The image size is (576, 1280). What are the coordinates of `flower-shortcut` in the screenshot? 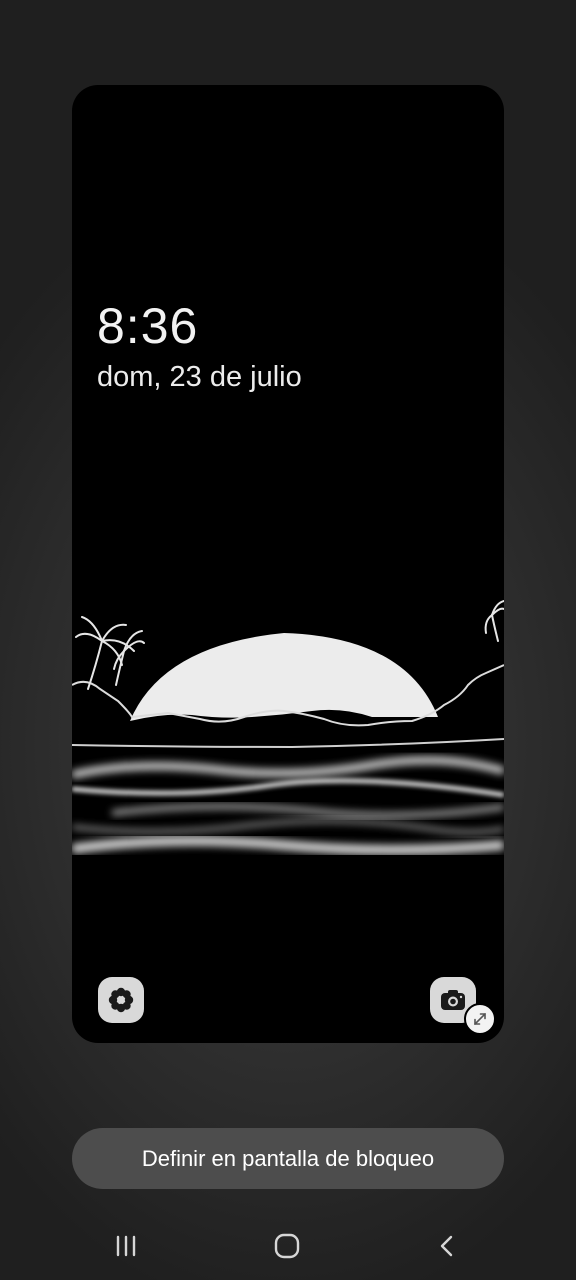 It's located at (121, 1000).